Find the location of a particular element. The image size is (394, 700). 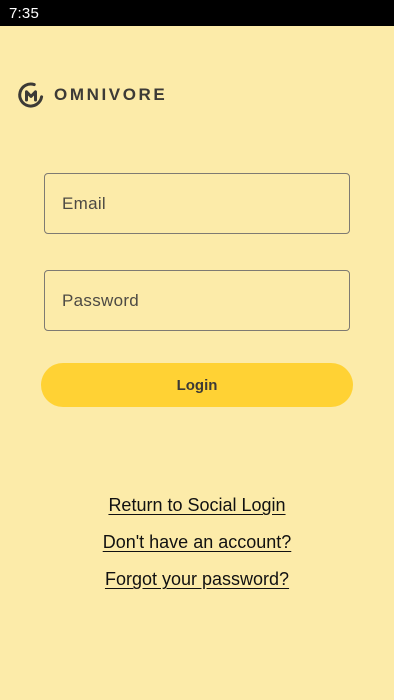

return-to-social-login-link: Return to Social Login is located at coordinates (196, 505).